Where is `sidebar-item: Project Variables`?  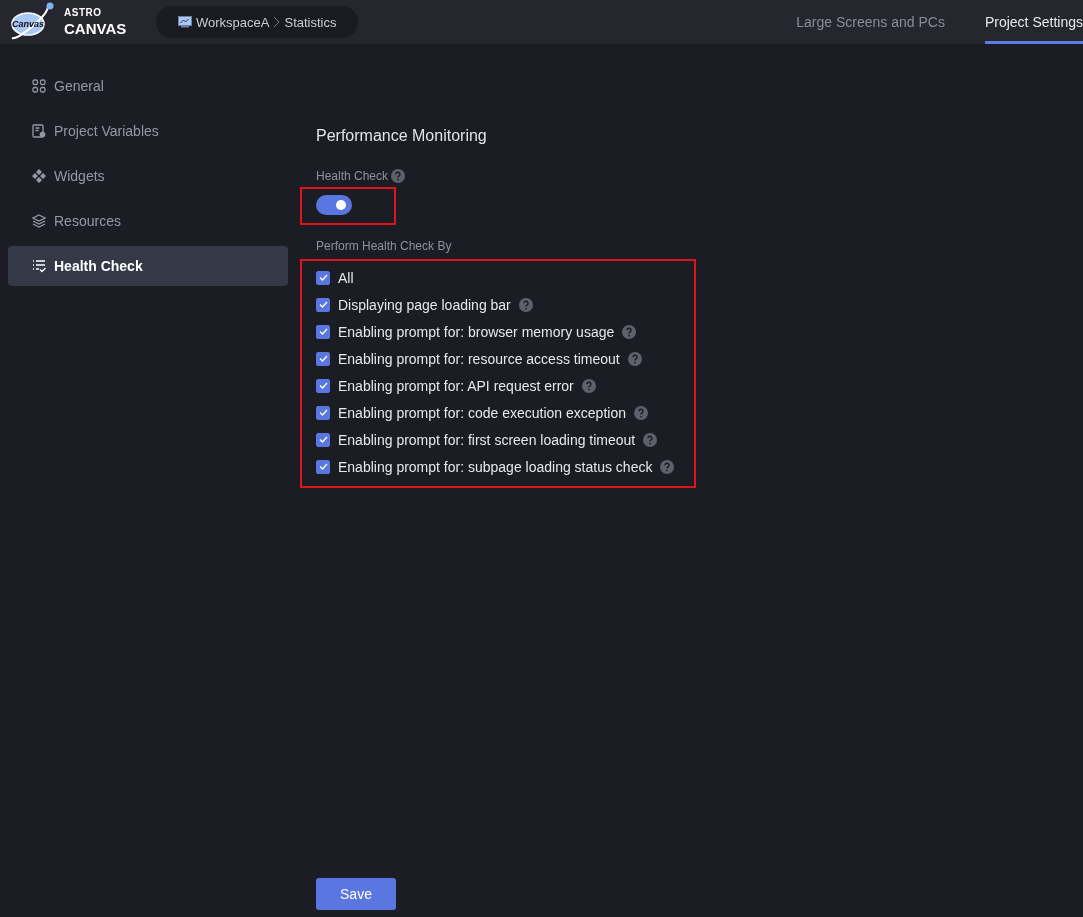
sidebar-item: Project Variables is located at coordinates (148, 131).